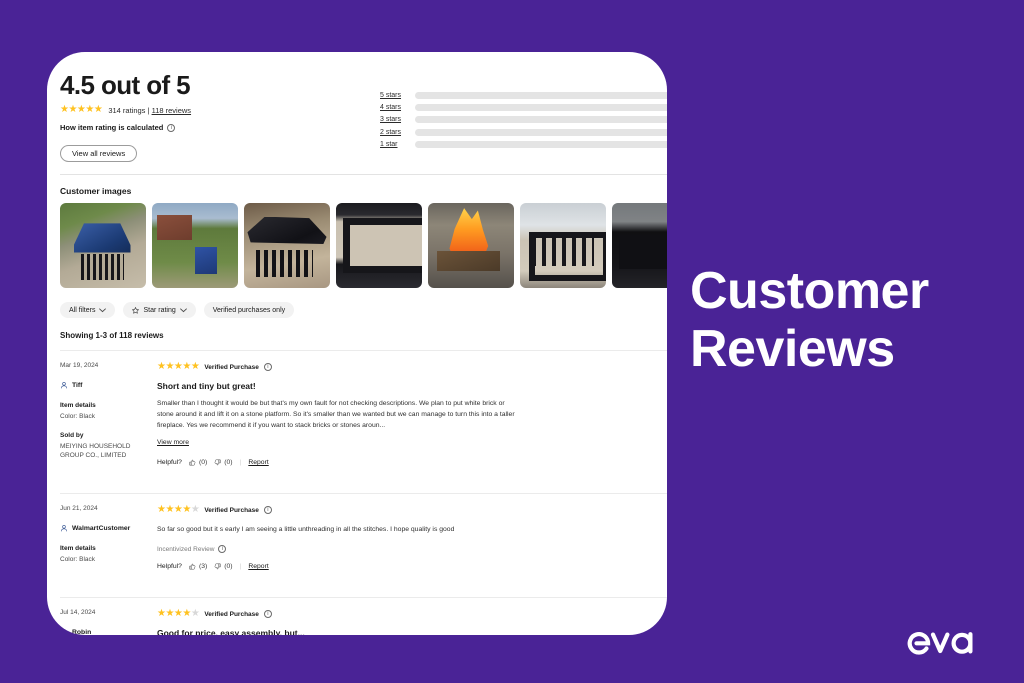 This screenshot has height=683, width=1024. Describe the element at coordinates (171, 110) in the screenshot. I see `reviews-count-link: 118 reviews` at that location.